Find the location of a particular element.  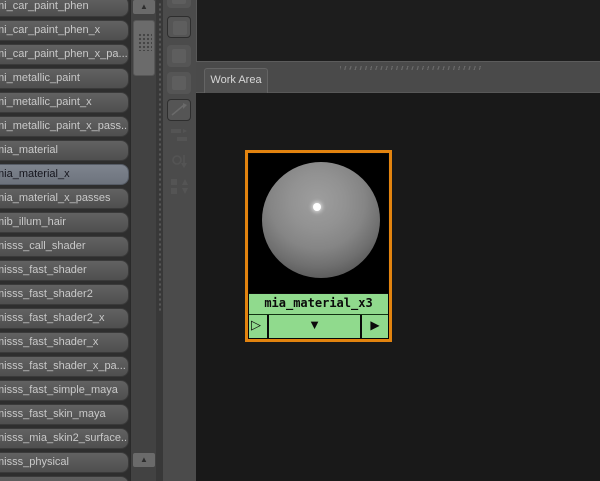

sidebar-item-mia-material-x: mia_material_x is located at coordinates (64, 174).